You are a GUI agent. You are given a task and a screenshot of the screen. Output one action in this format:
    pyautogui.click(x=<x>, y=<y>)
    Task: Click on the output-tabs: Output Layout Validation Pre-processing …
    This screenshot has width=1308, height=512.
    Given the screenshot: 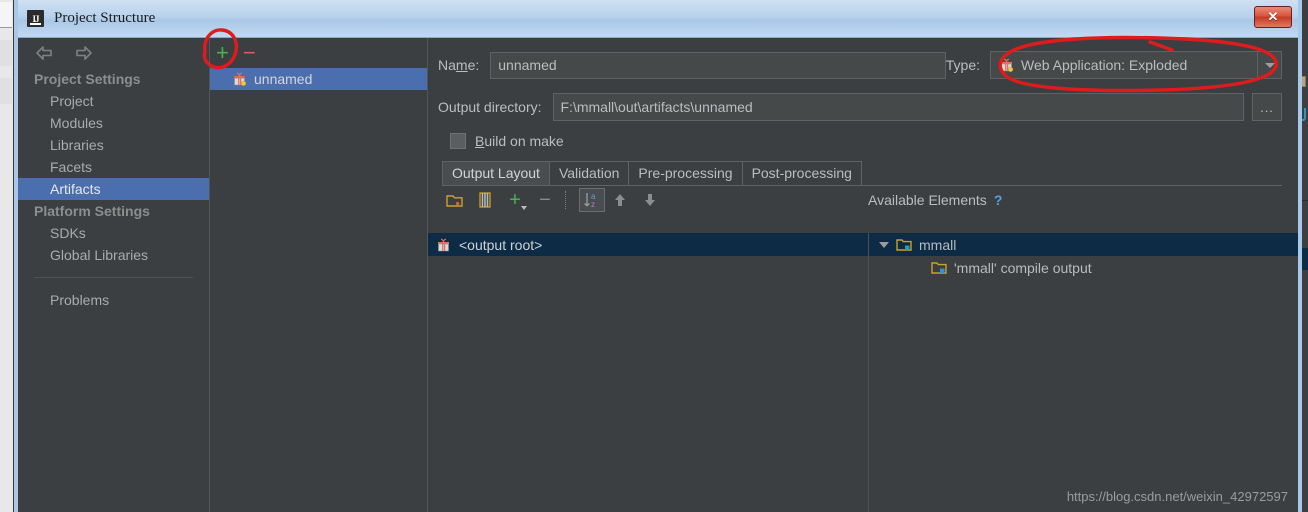 What is the action you would take?
    pyautogui.click(x=862, y=173)
    